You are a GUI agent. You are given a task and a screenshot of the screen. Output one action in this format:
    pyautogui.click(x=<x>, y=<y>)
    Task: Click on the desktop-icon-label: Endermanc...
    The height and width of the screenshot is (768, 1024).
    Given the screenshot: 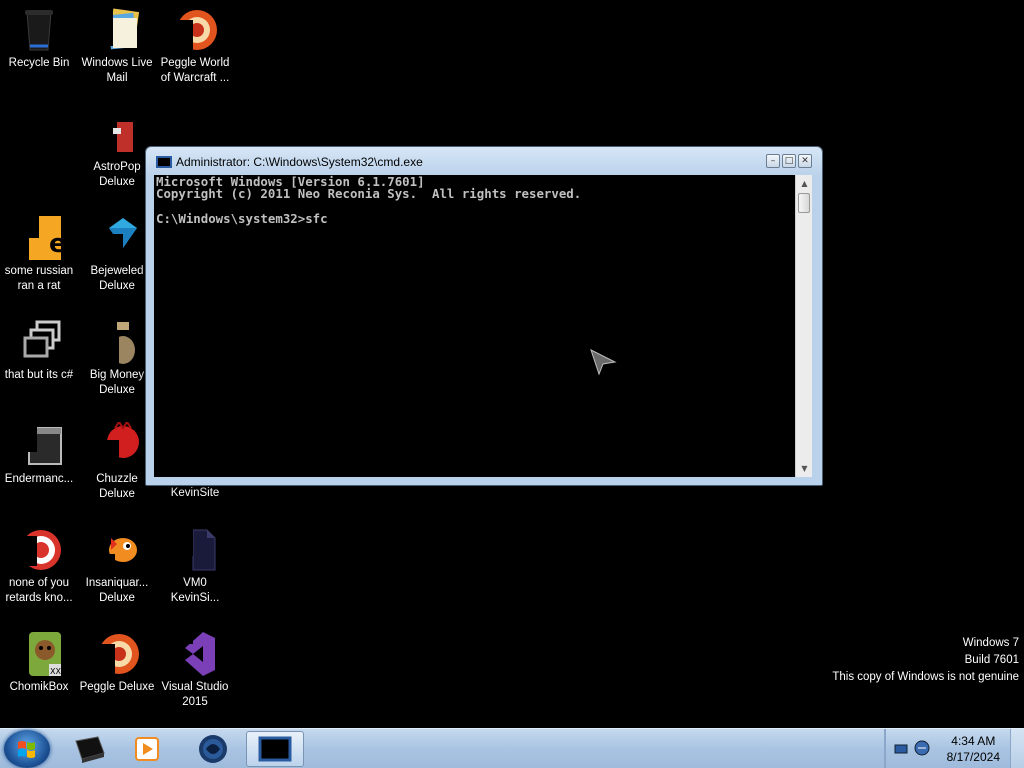 What is the action you would take?
    pyautogui.click(x=39, y=479)
    